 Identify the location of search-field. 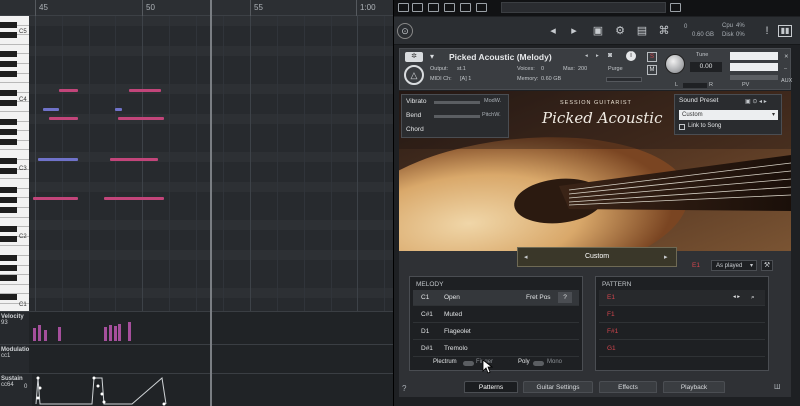
(583, 7).